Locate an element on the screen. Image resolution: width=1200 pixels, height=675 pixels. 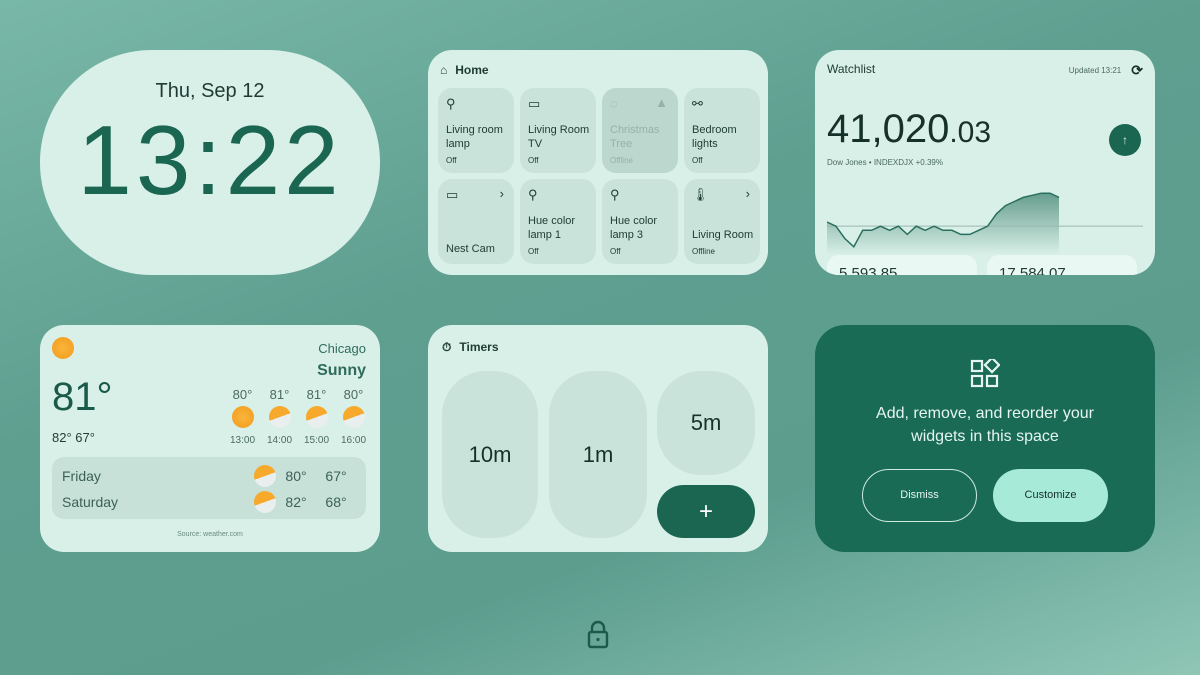
thermometer-icon: 🌡 is located at coordinates (700, 194).